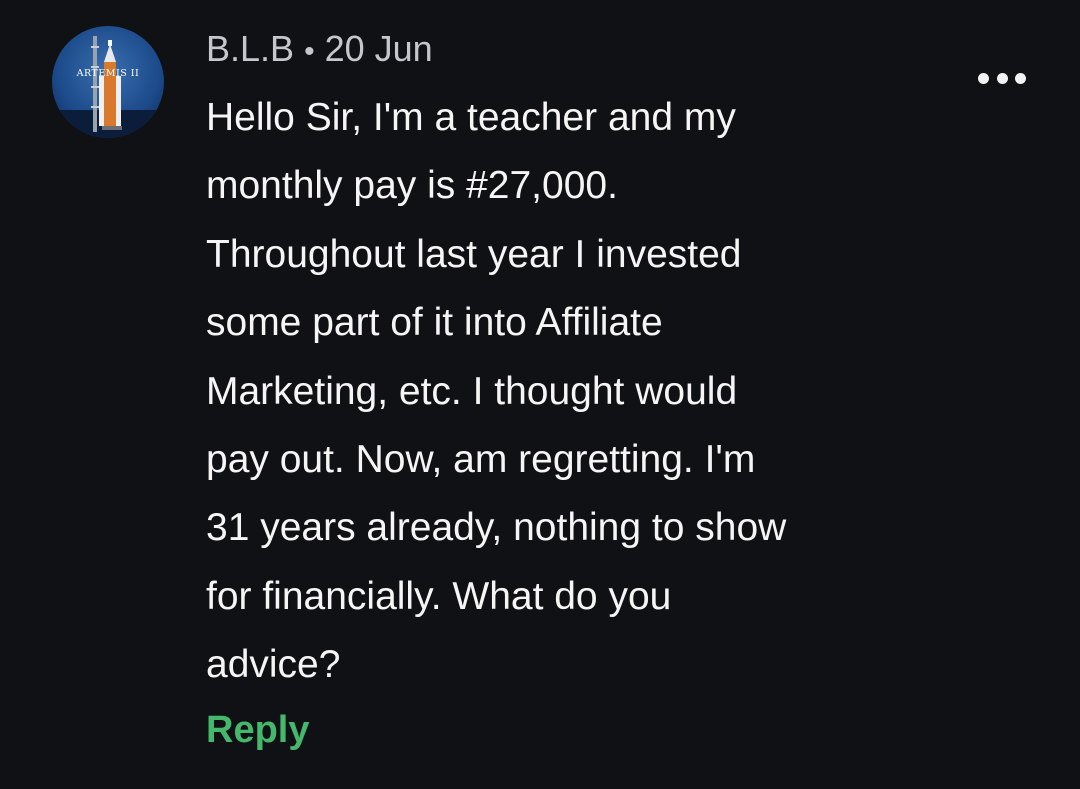 Image resolution: width=1080 pixels, height=789 pixels. Describe the element at coordinates (273, 665) in the screenshot. I see `comment-body-line: advice?` at that location.